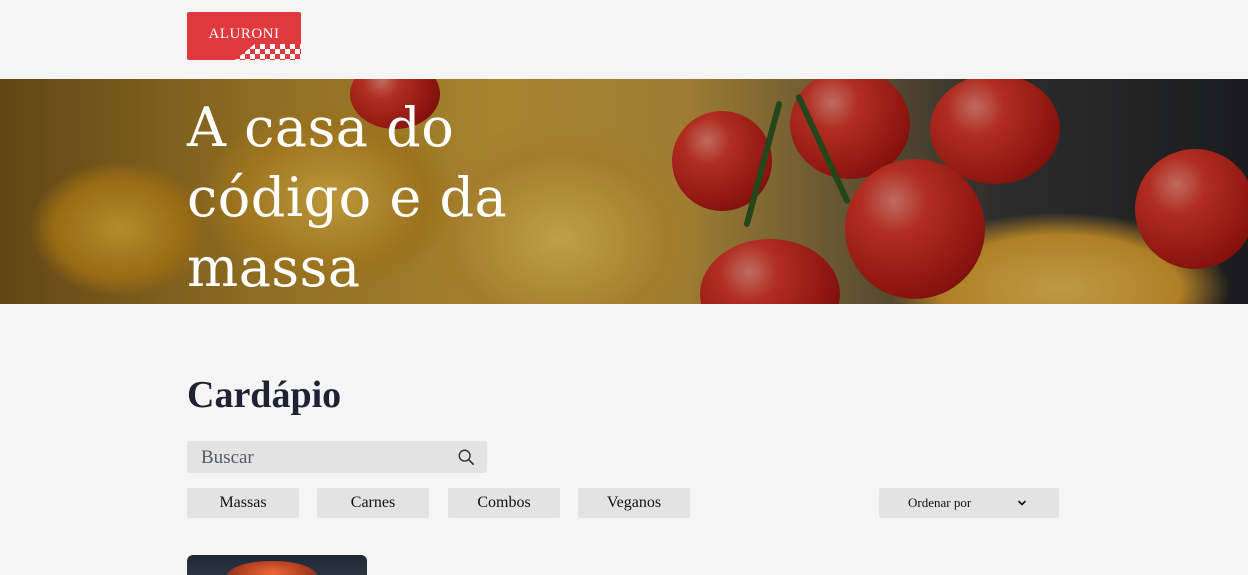  What do you see at coordinates (466, 457) in the screenshot?
I see `search-icon` at bounding box center [466, 457].